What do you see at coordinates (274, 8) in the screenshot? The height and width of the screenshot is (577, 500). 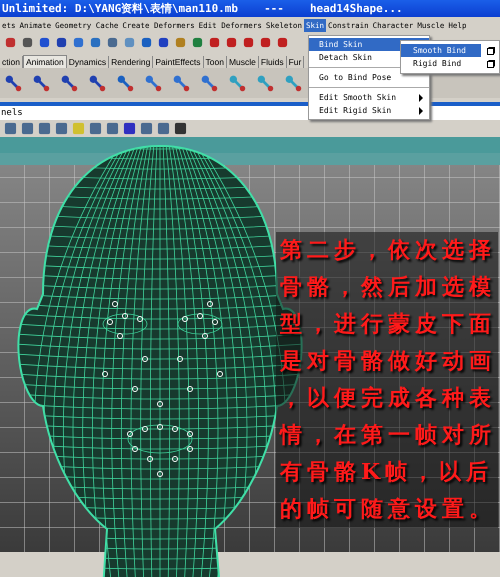 I see `window-title: ---` at bounding box center [274, 8].